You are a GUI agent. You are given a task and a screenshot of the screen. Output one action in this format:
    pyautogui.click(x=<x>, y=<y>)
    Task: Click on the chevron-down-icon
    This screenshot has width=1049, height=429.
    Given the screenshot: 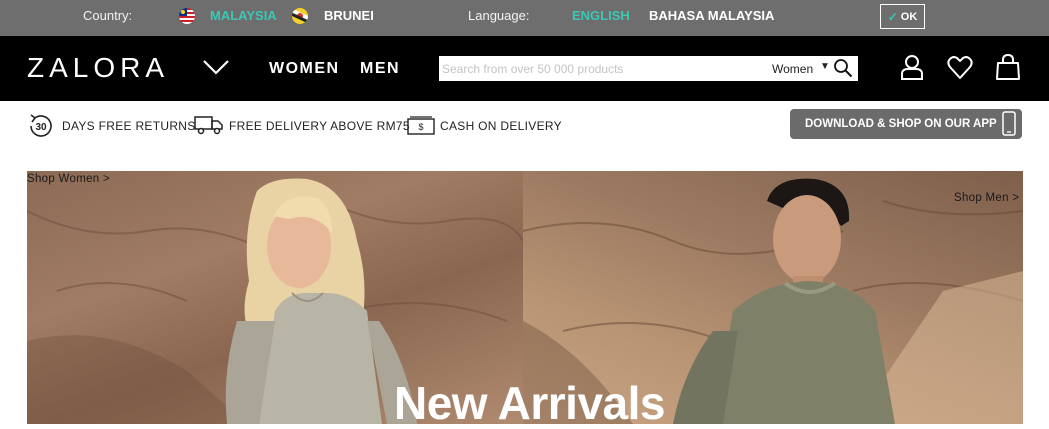 What is the action you would take?
    pyautogui.click(x=216, y=67)
    